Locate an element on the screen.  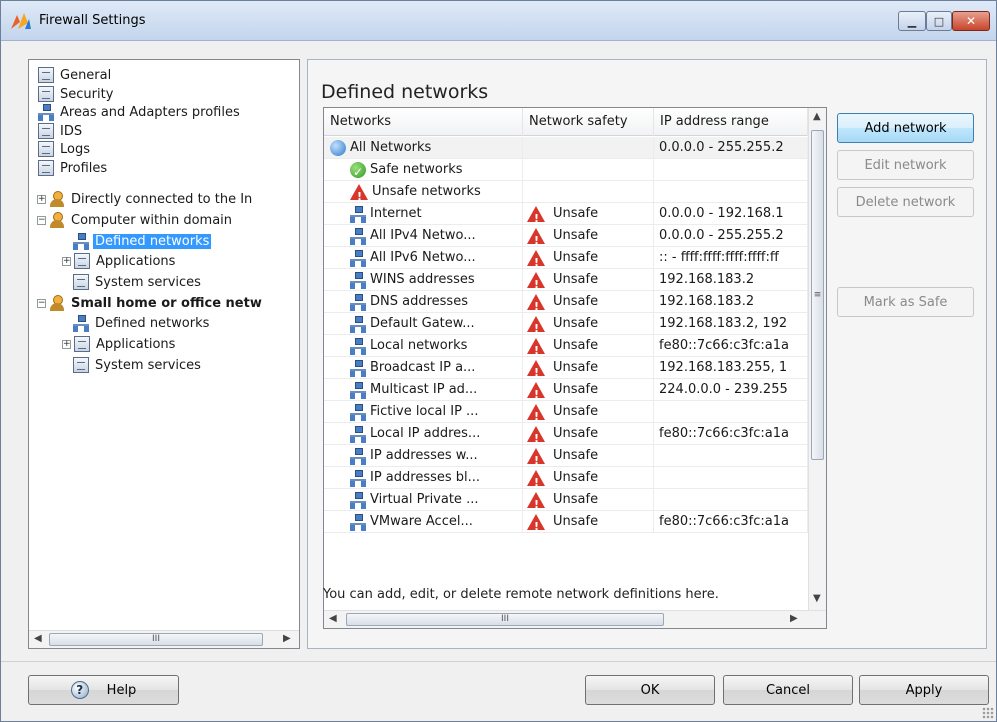
column-header-networks: Networks is located at coordinates (423, 122).